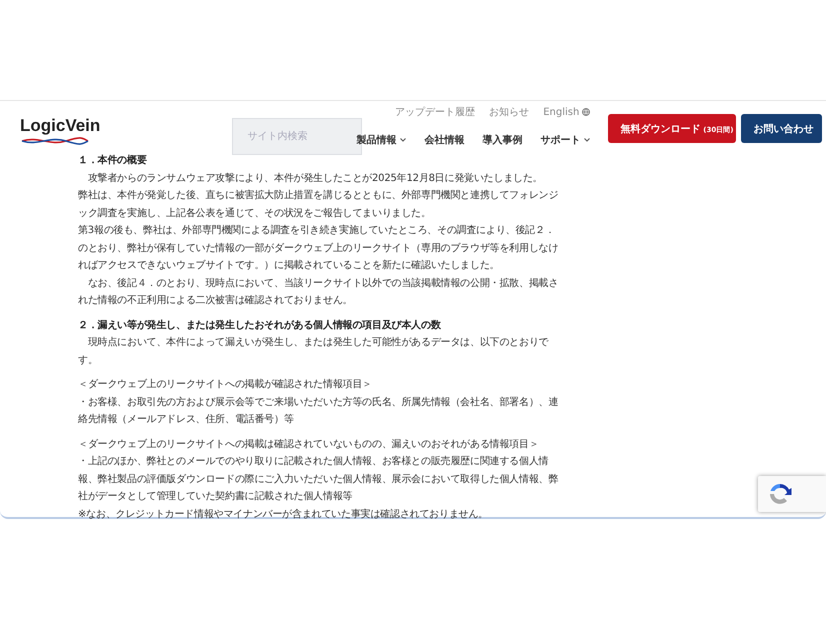  What do you see at coordinates (319, 479) in the screenshot?
I see `paragraph: ・上記のほか、弊社とのメールでのやり取りに記載された個人情報、お客様との販売履歴に関連する個人情報、弊社製品の評価版ダウンロードの際にご入力いただいた個人情報、展示会において取得した個人情報、弊社がデータとして管理していた契約書に記載された個人情報等` at bounding box center [319, 479].